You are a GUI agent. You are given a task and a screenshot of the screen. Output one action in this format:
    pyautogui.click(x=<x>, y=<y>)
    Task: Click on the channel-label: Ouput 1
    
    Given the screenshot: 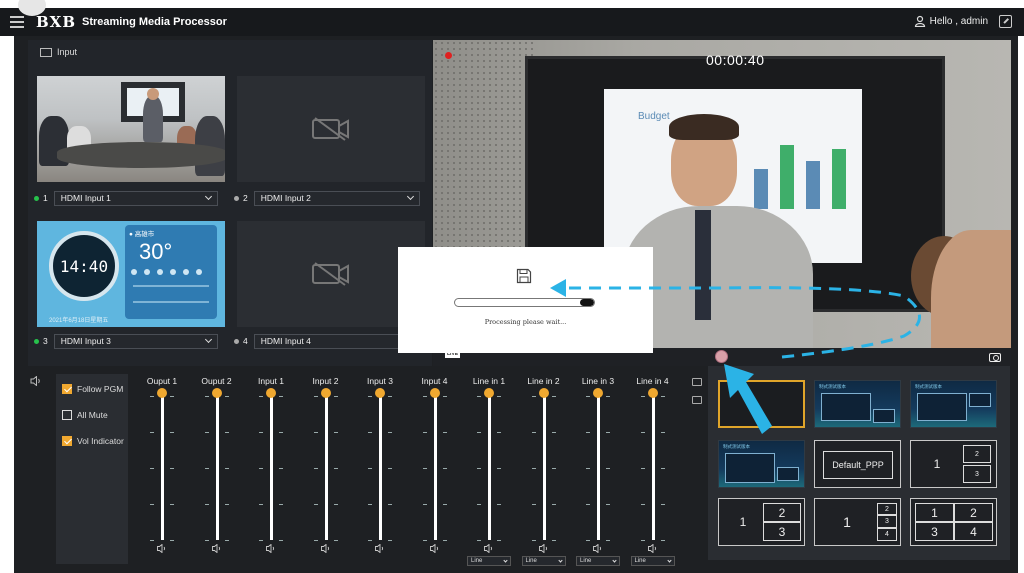 What is the action you would take?
    pyautogui.click(x=162, y=381)
    